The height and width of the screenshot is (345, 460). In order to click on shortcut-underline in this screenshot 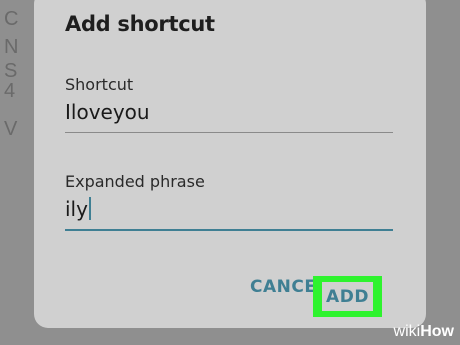, I will do `click(229, 132)`.